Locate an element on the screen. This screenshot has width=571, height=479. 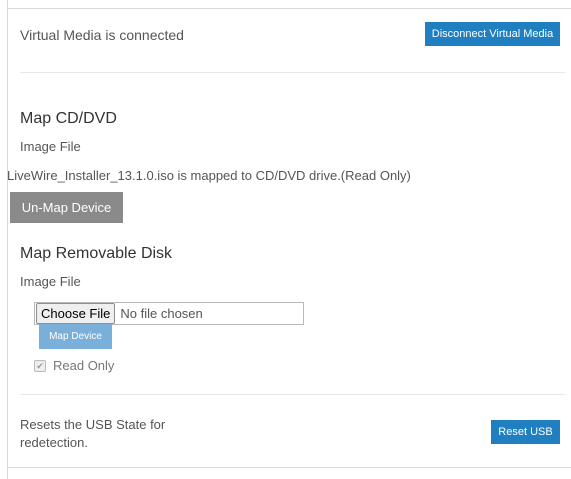
bottom-border is located at coordinates (289, 467).